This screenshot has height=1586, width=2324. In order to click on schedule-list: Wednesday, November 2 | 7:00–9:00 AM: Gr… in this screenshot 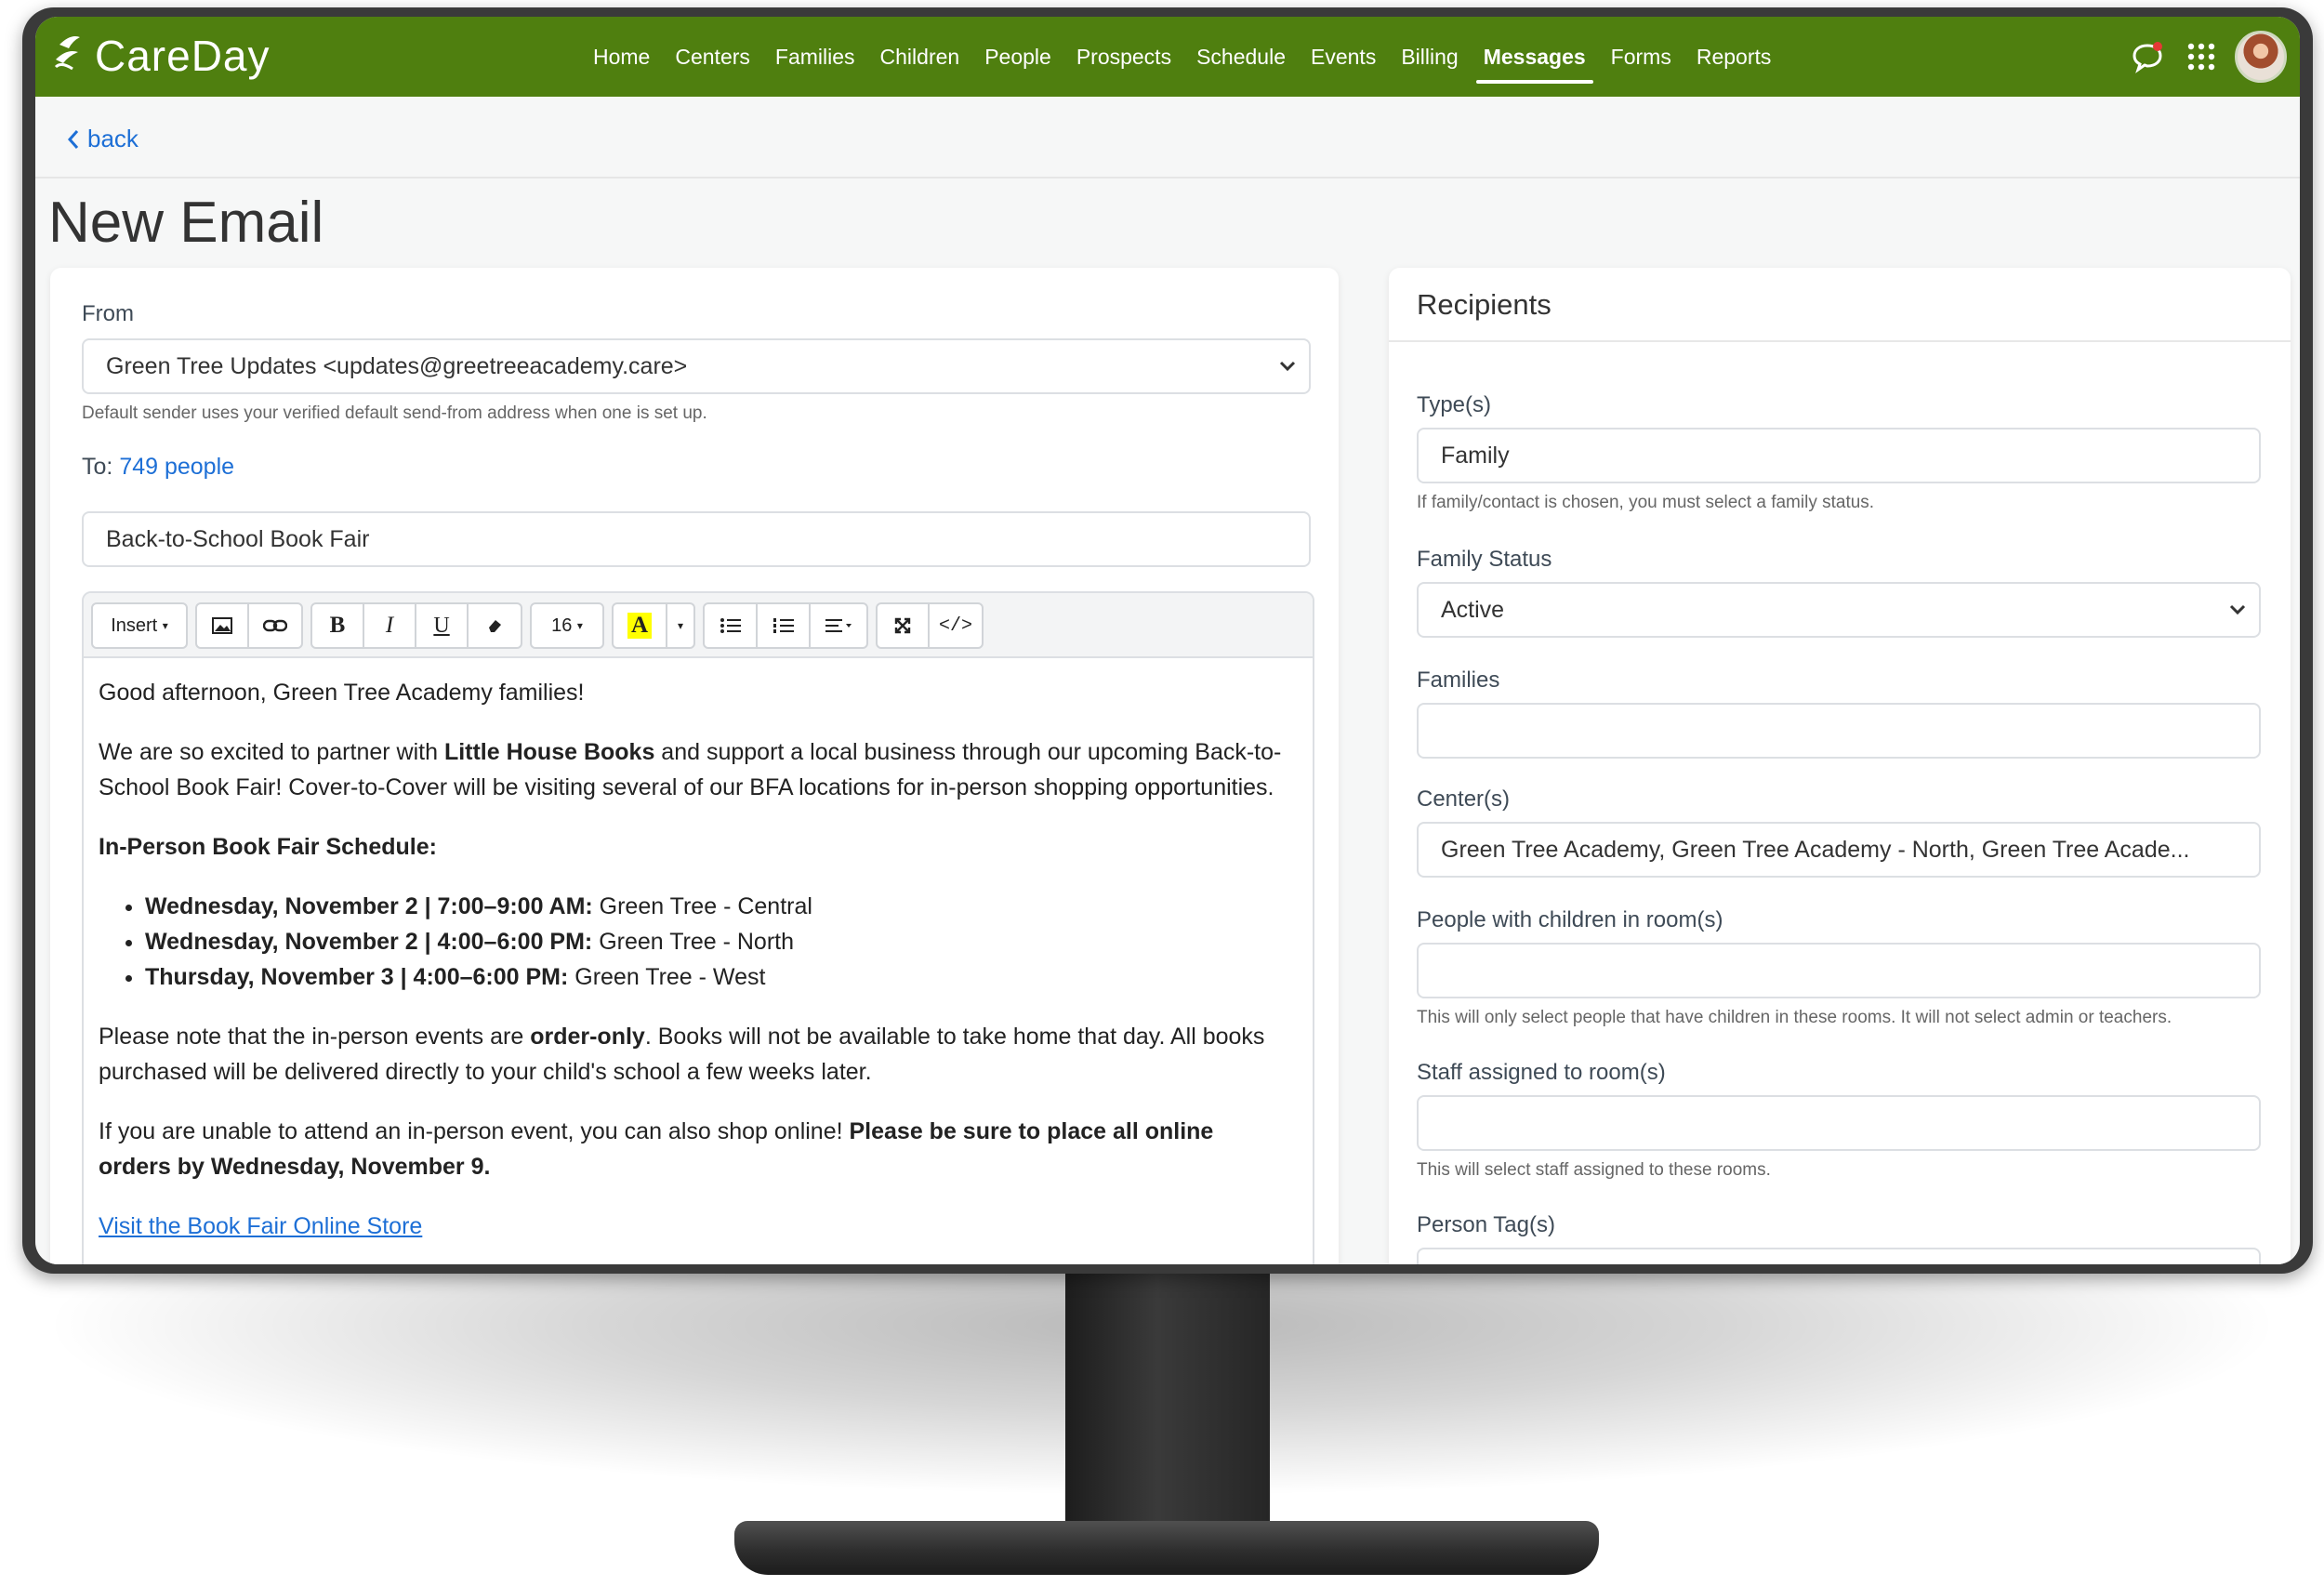, I will do `click(717, 942)`.